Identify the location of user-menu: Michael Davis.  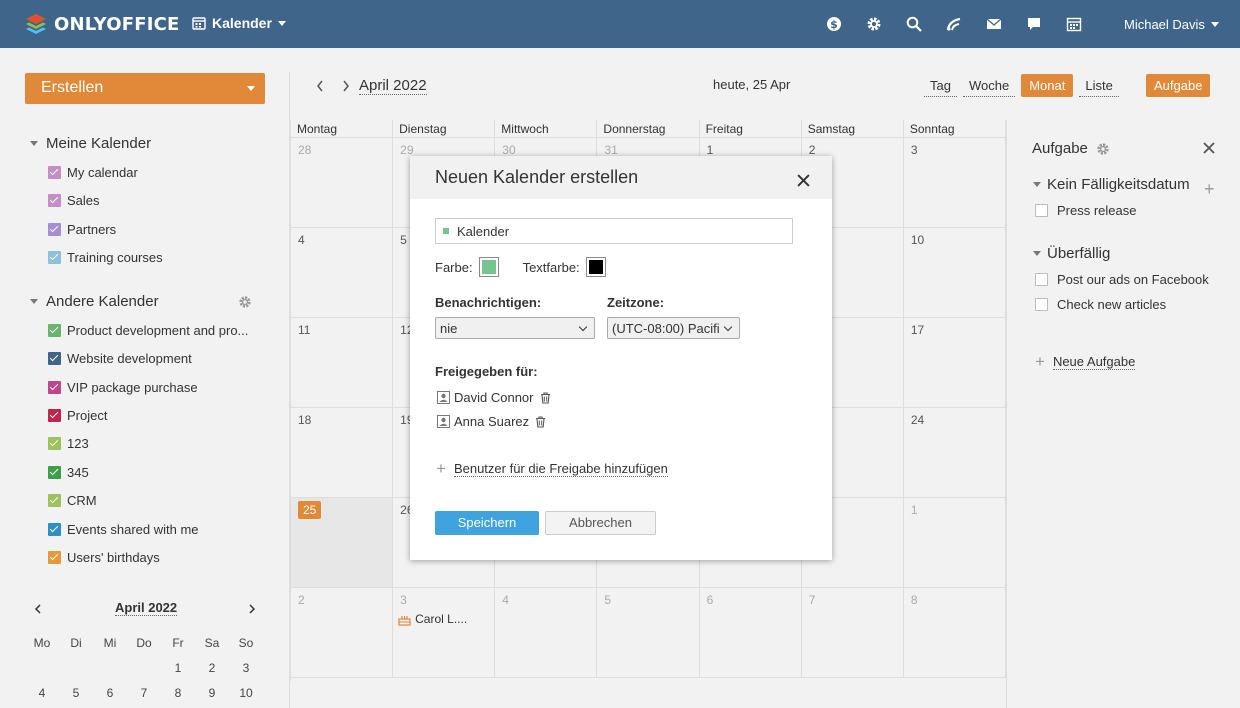
(1171, 24).